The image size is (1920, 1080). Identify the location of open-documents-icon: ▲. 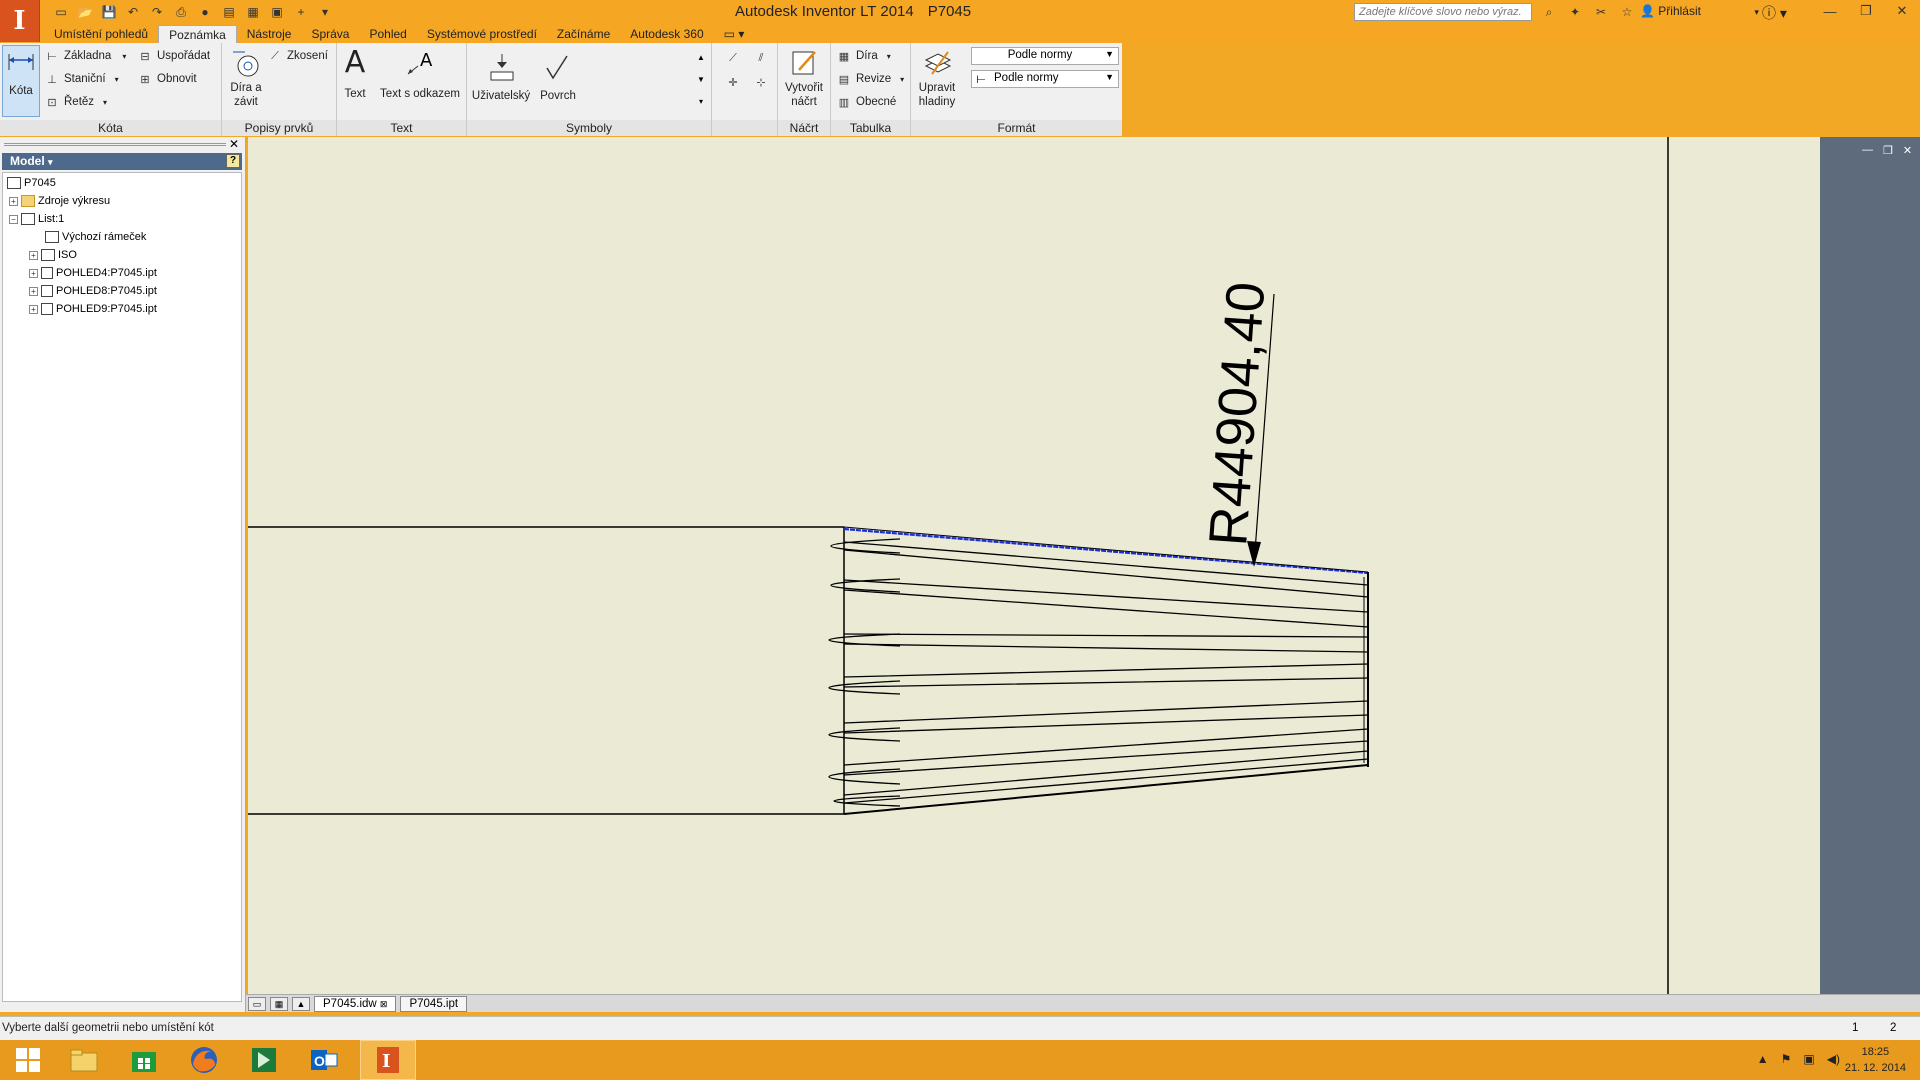
(301, 1003).